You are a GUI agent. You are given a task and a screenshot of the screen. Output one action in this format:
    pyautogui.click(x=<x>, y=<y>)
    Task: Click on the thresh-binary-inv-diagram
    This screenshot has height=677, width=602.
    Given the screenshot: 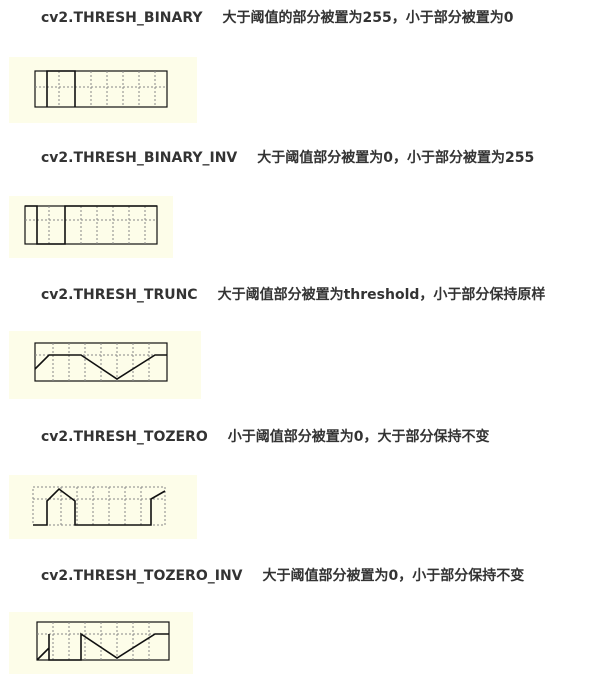 What is the action you would take?
    pyautogui.click(x=91, y=227)
    